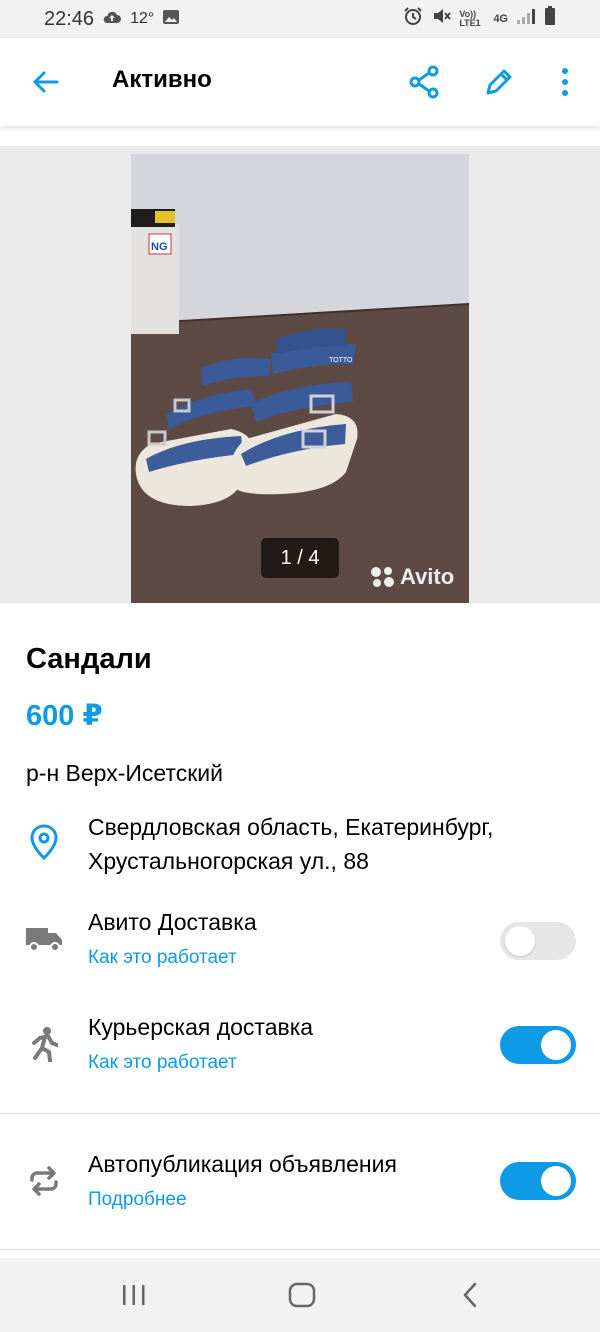 The width and height of the screenshot is (600, 1332). Describe the element at coordinates (500, 19) in the screenshot. I see `4g-icon: 4G` at that location.